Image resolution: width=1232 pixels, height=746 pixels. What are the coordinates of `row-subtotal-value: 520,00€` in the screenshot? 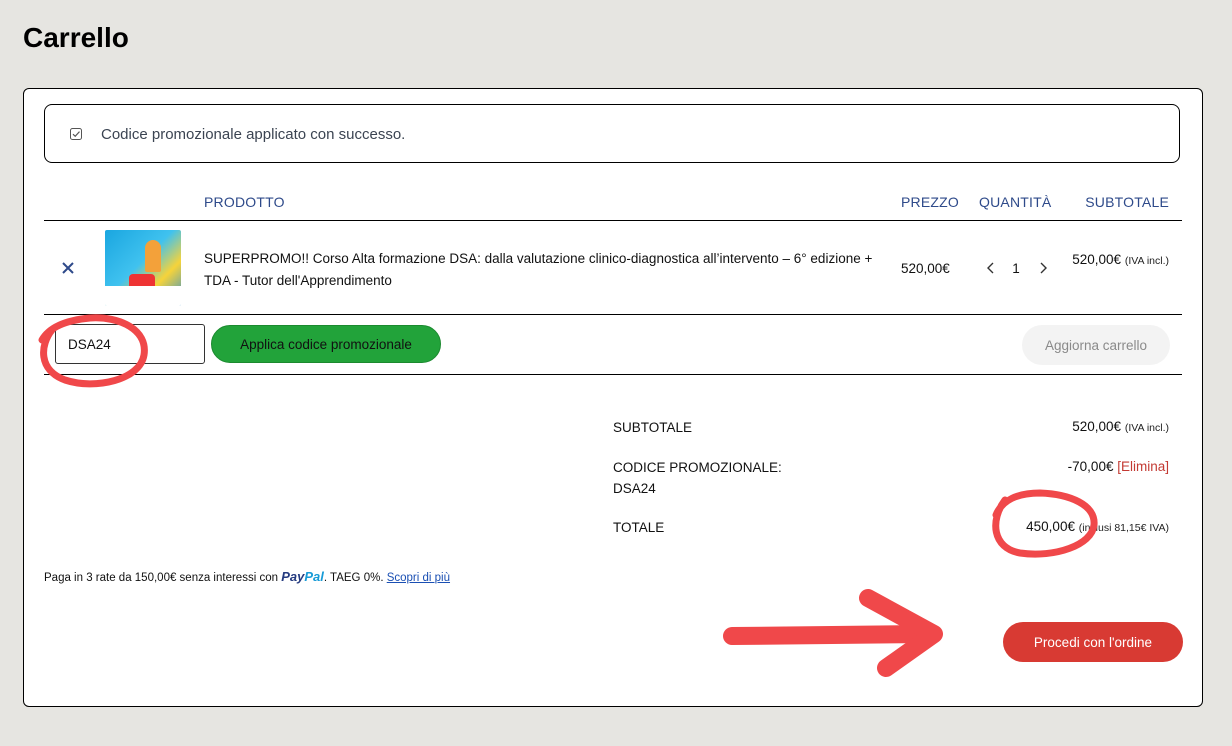 It's located at (1097, 259).